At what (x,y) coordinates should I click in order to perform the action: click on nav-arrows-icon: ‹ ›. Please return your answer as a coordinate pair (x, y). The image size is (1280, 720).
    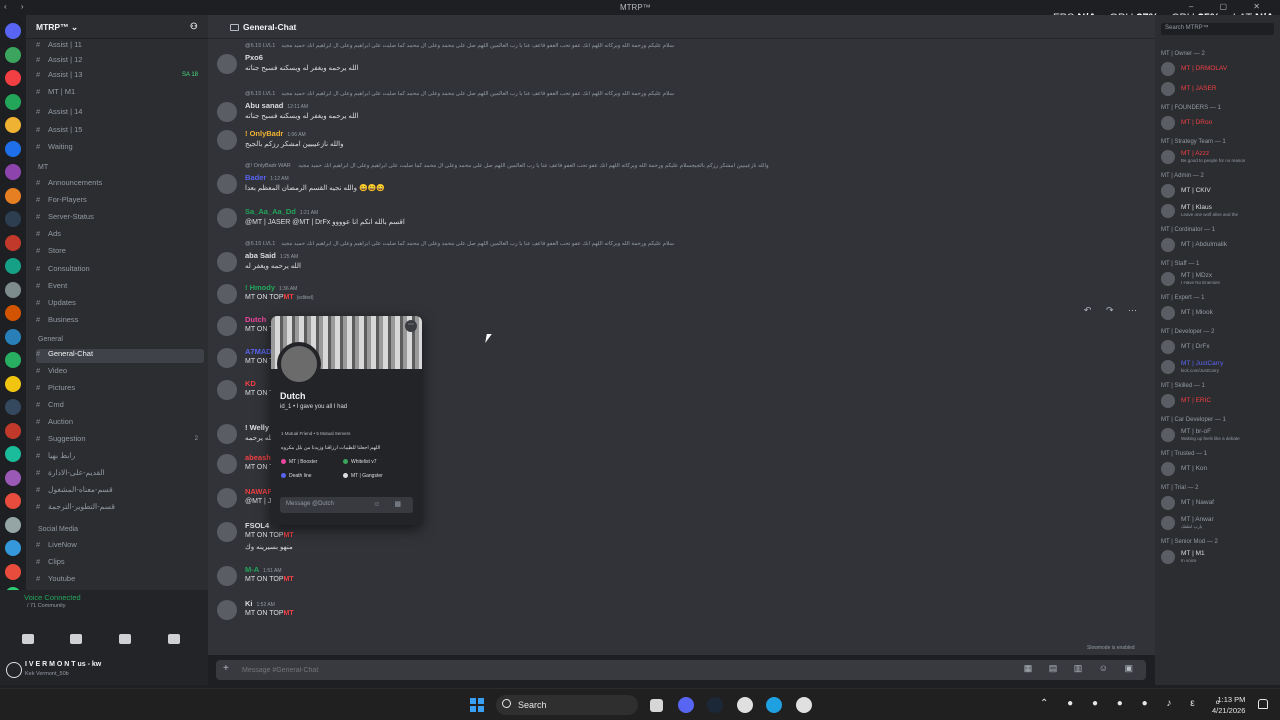
    Looking at the image, I should click on (17, 6).